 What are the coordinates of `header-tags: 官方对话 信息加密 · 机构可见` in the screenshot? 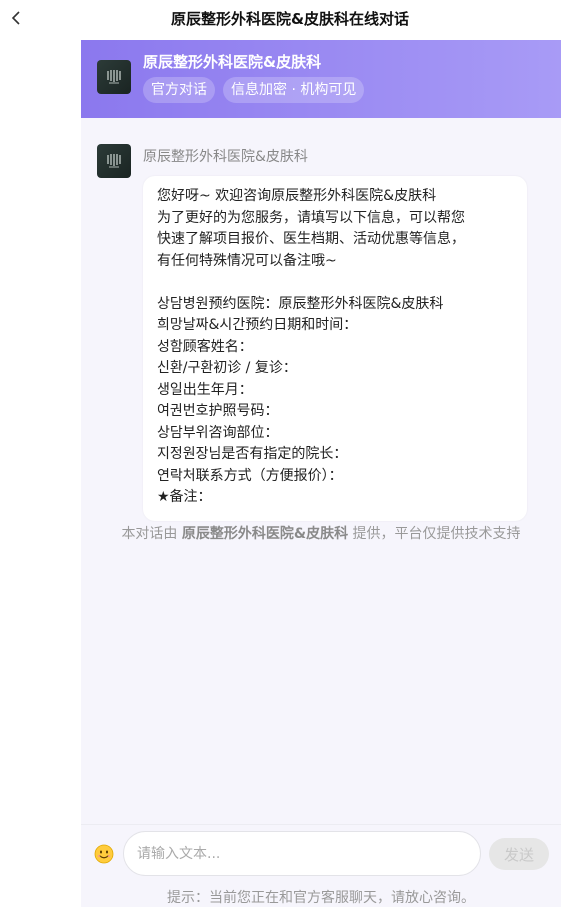 It's located at (254, 90).